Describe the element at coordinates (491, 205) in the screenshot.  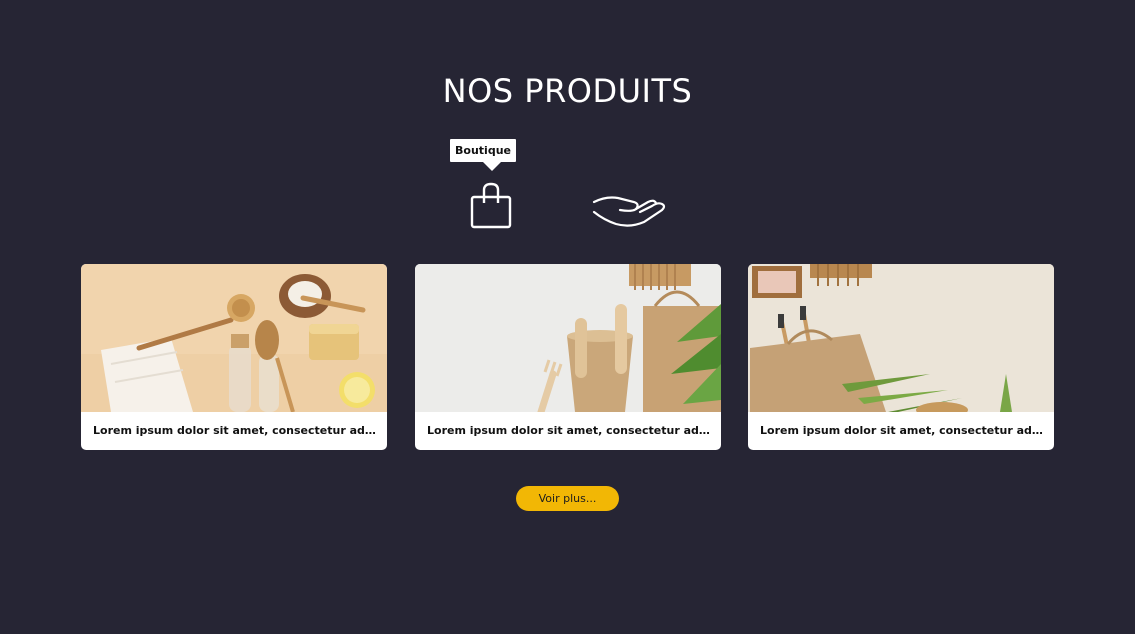
I see `shopping-bag-icon` at that location.